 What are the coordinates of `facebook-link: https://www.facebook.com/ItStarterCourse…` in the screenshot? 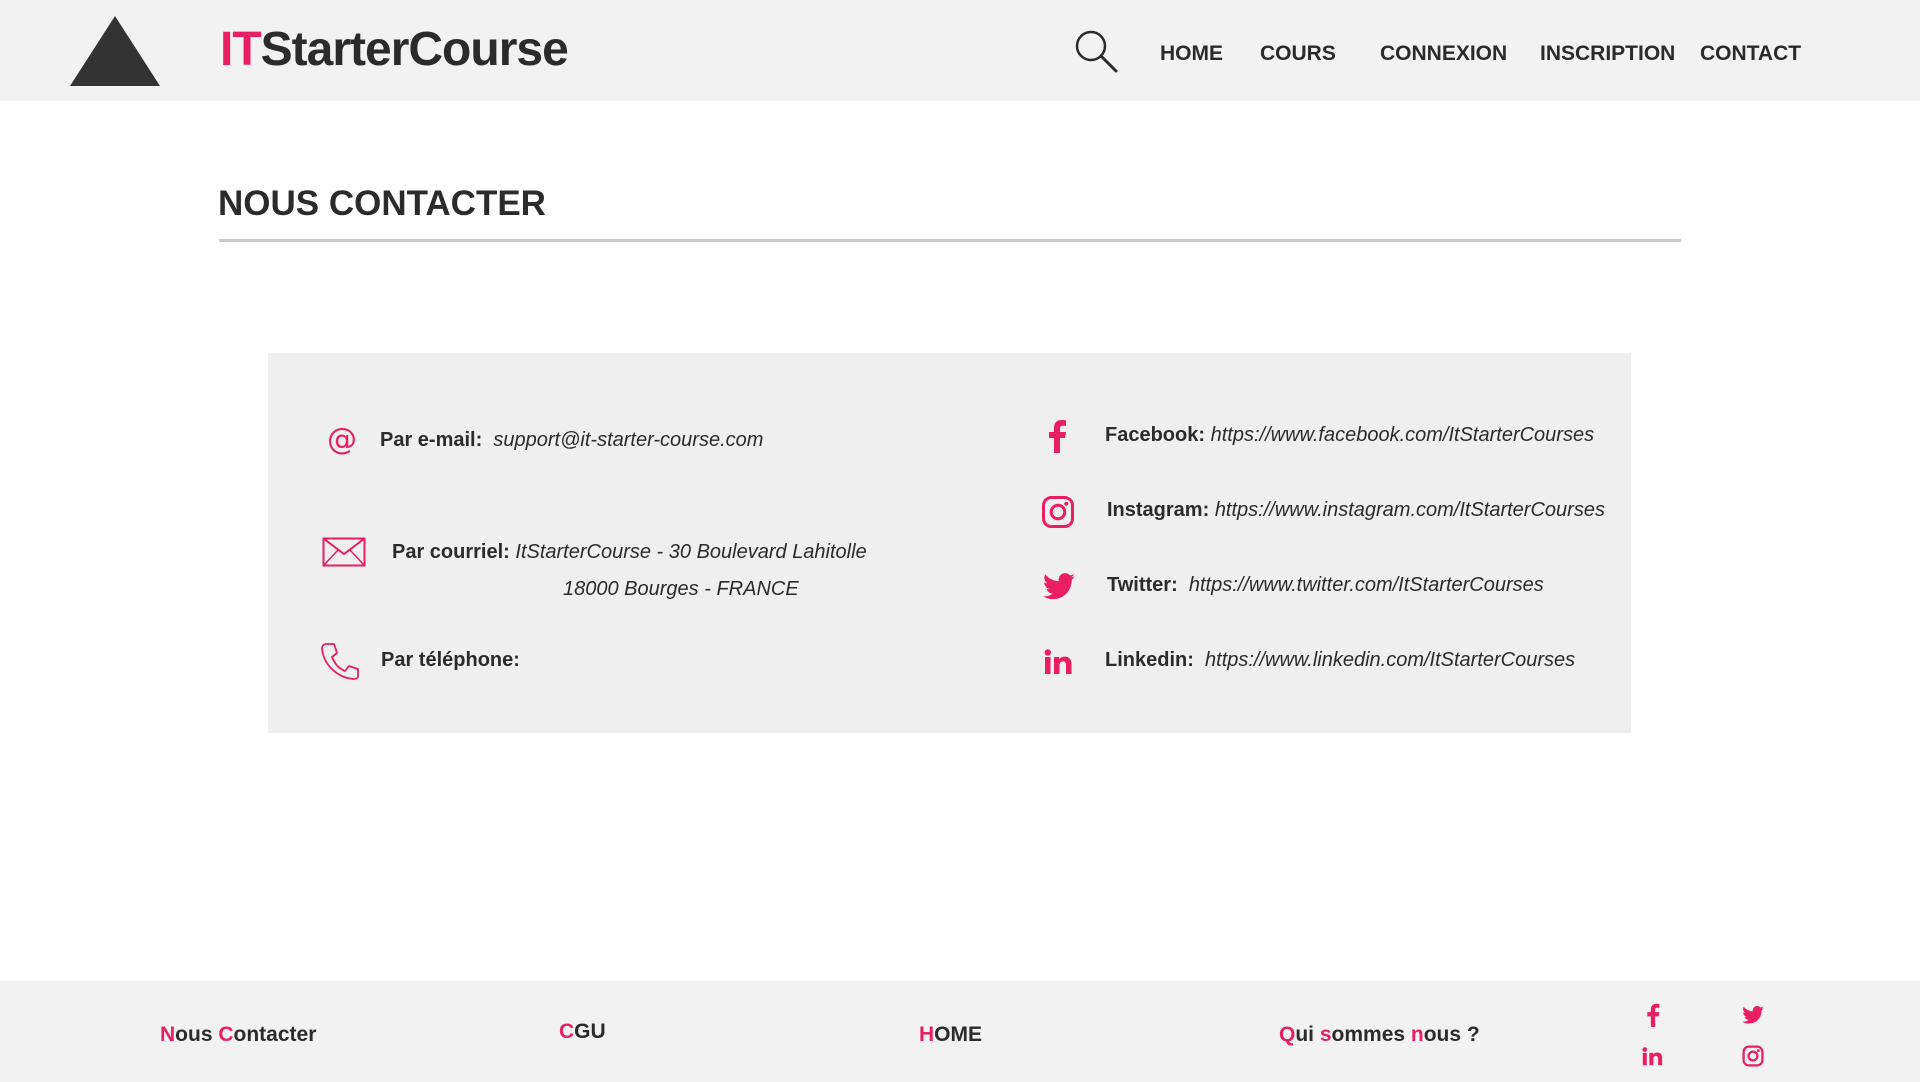 It's located at (1403, 435).